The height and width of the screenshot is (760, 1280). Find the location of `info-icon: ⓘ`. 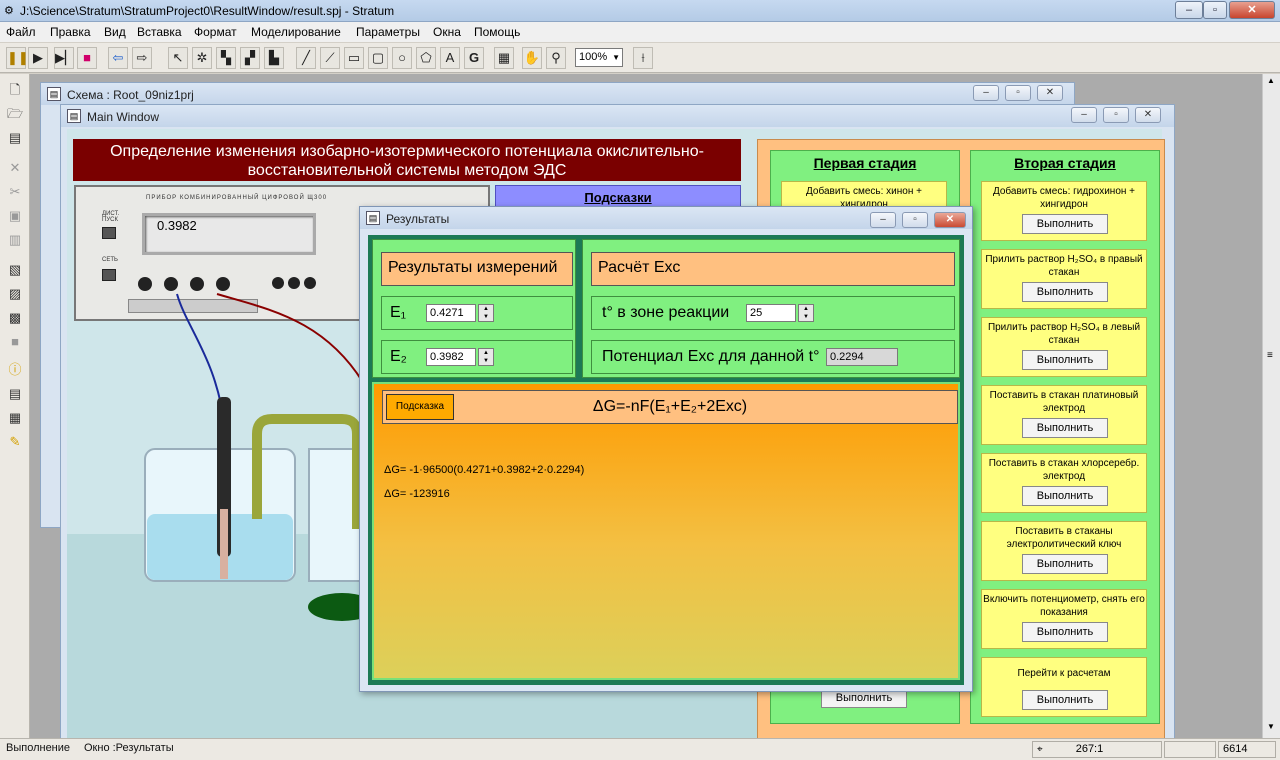

info-icon: ⓘ is located at coordinates (15, 370).